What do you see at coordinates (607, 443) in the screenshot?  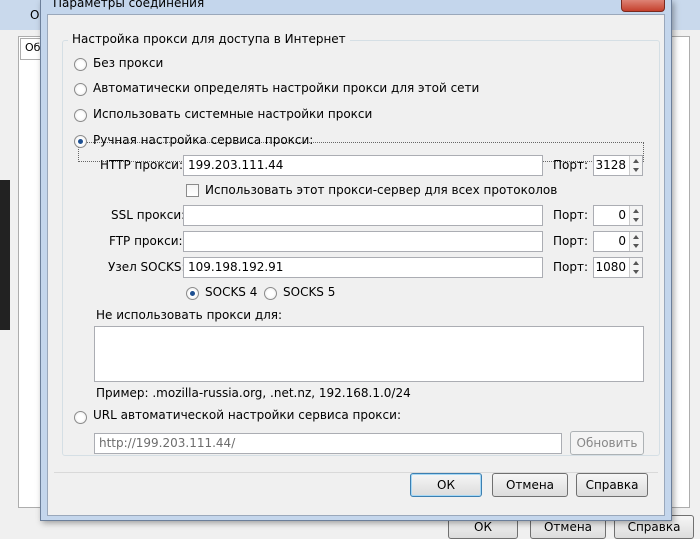 I see `reload-button: Обновить` at bounding box center [607, 443].